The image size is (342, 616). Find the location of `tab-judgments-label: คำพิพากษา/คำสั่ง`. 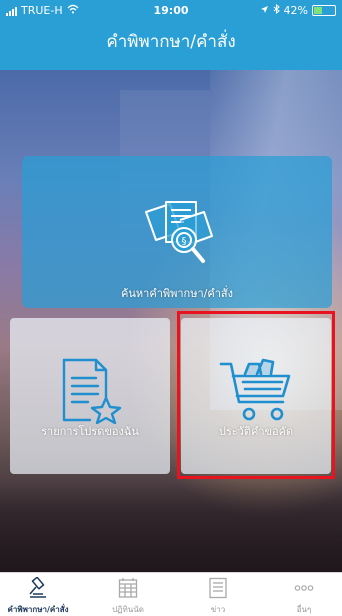

tab-judgments-label: คำพิพากษา/คำสั่ง is located at coordinates (38, 609).